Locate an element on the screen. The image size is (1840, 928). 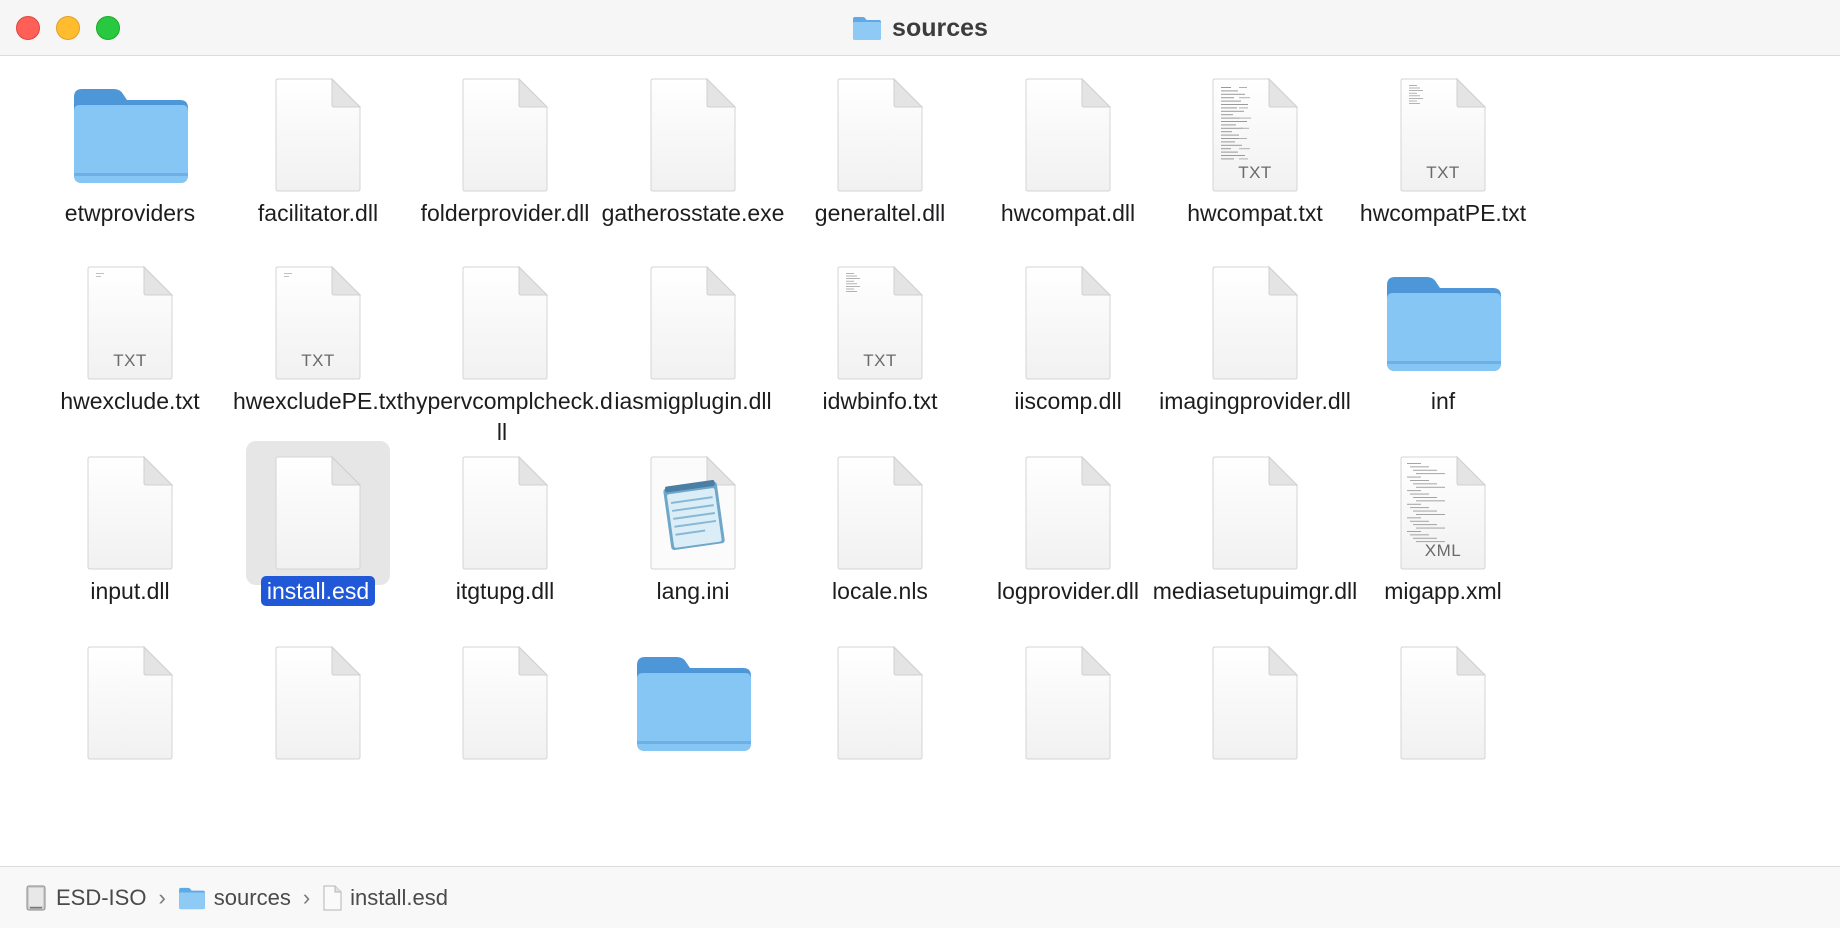
item-label: locale.nls is located at coordinates (880, 591).